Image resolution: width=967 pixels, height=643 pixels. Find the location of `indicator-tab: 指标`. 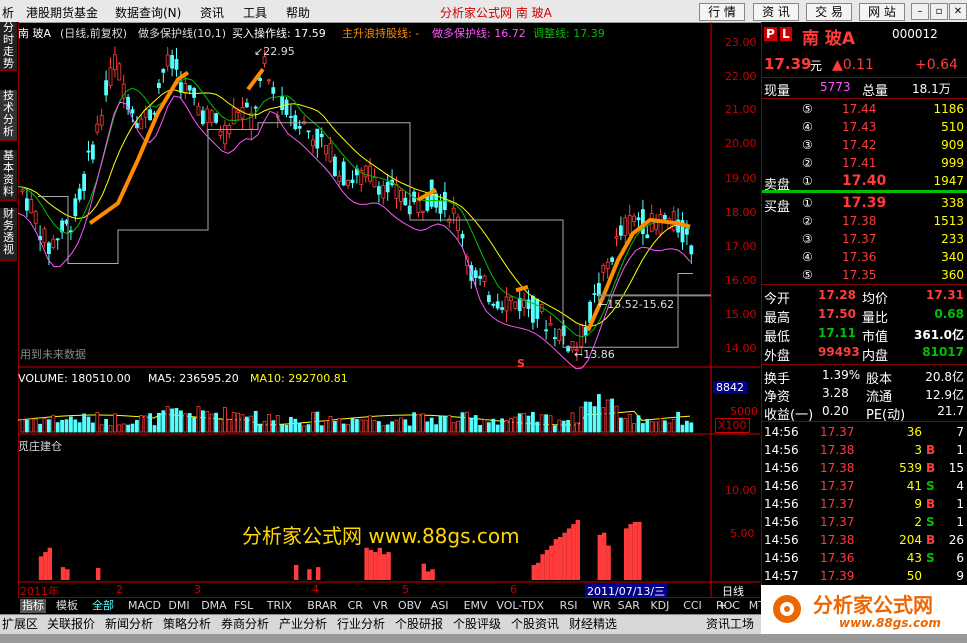

indicator-tab: 指标 is located at coordinates (33, 606).